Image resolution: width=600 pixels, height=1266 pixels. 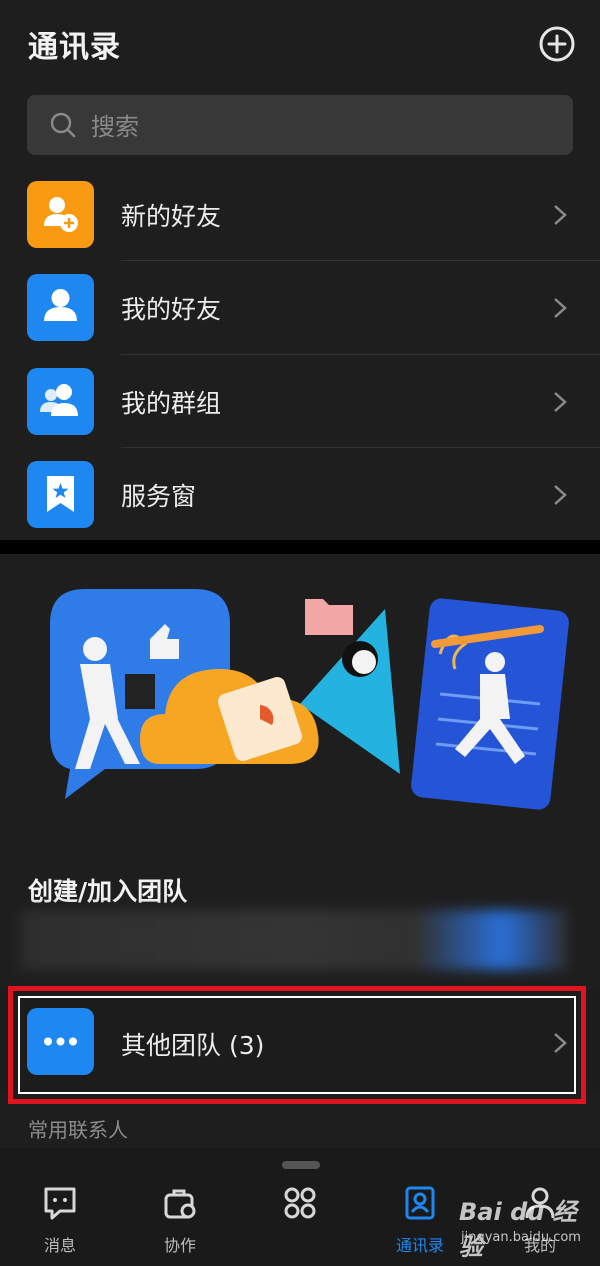 I want to click on contacts-icon, so click(x=420, y=1203).